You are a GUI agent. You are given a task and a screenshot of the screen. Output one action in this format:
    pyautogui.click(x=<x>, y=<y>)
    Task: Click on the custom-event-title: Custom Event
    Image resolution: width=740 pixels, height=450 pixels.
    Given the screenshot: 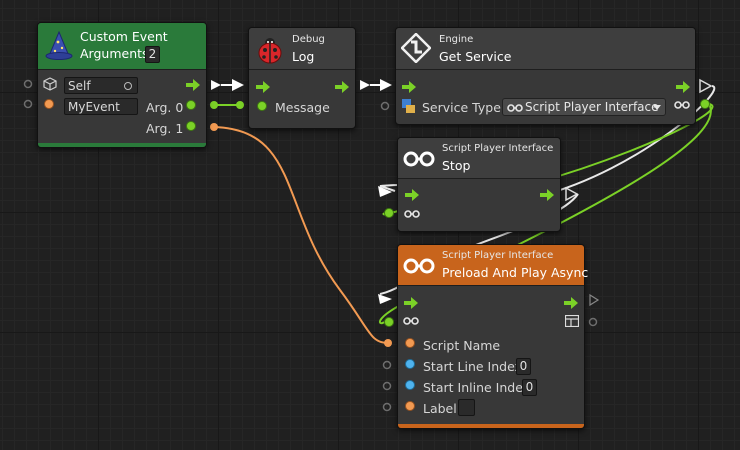 What is the action you would take?
    pyautogui.click(x=124, y=36)
    